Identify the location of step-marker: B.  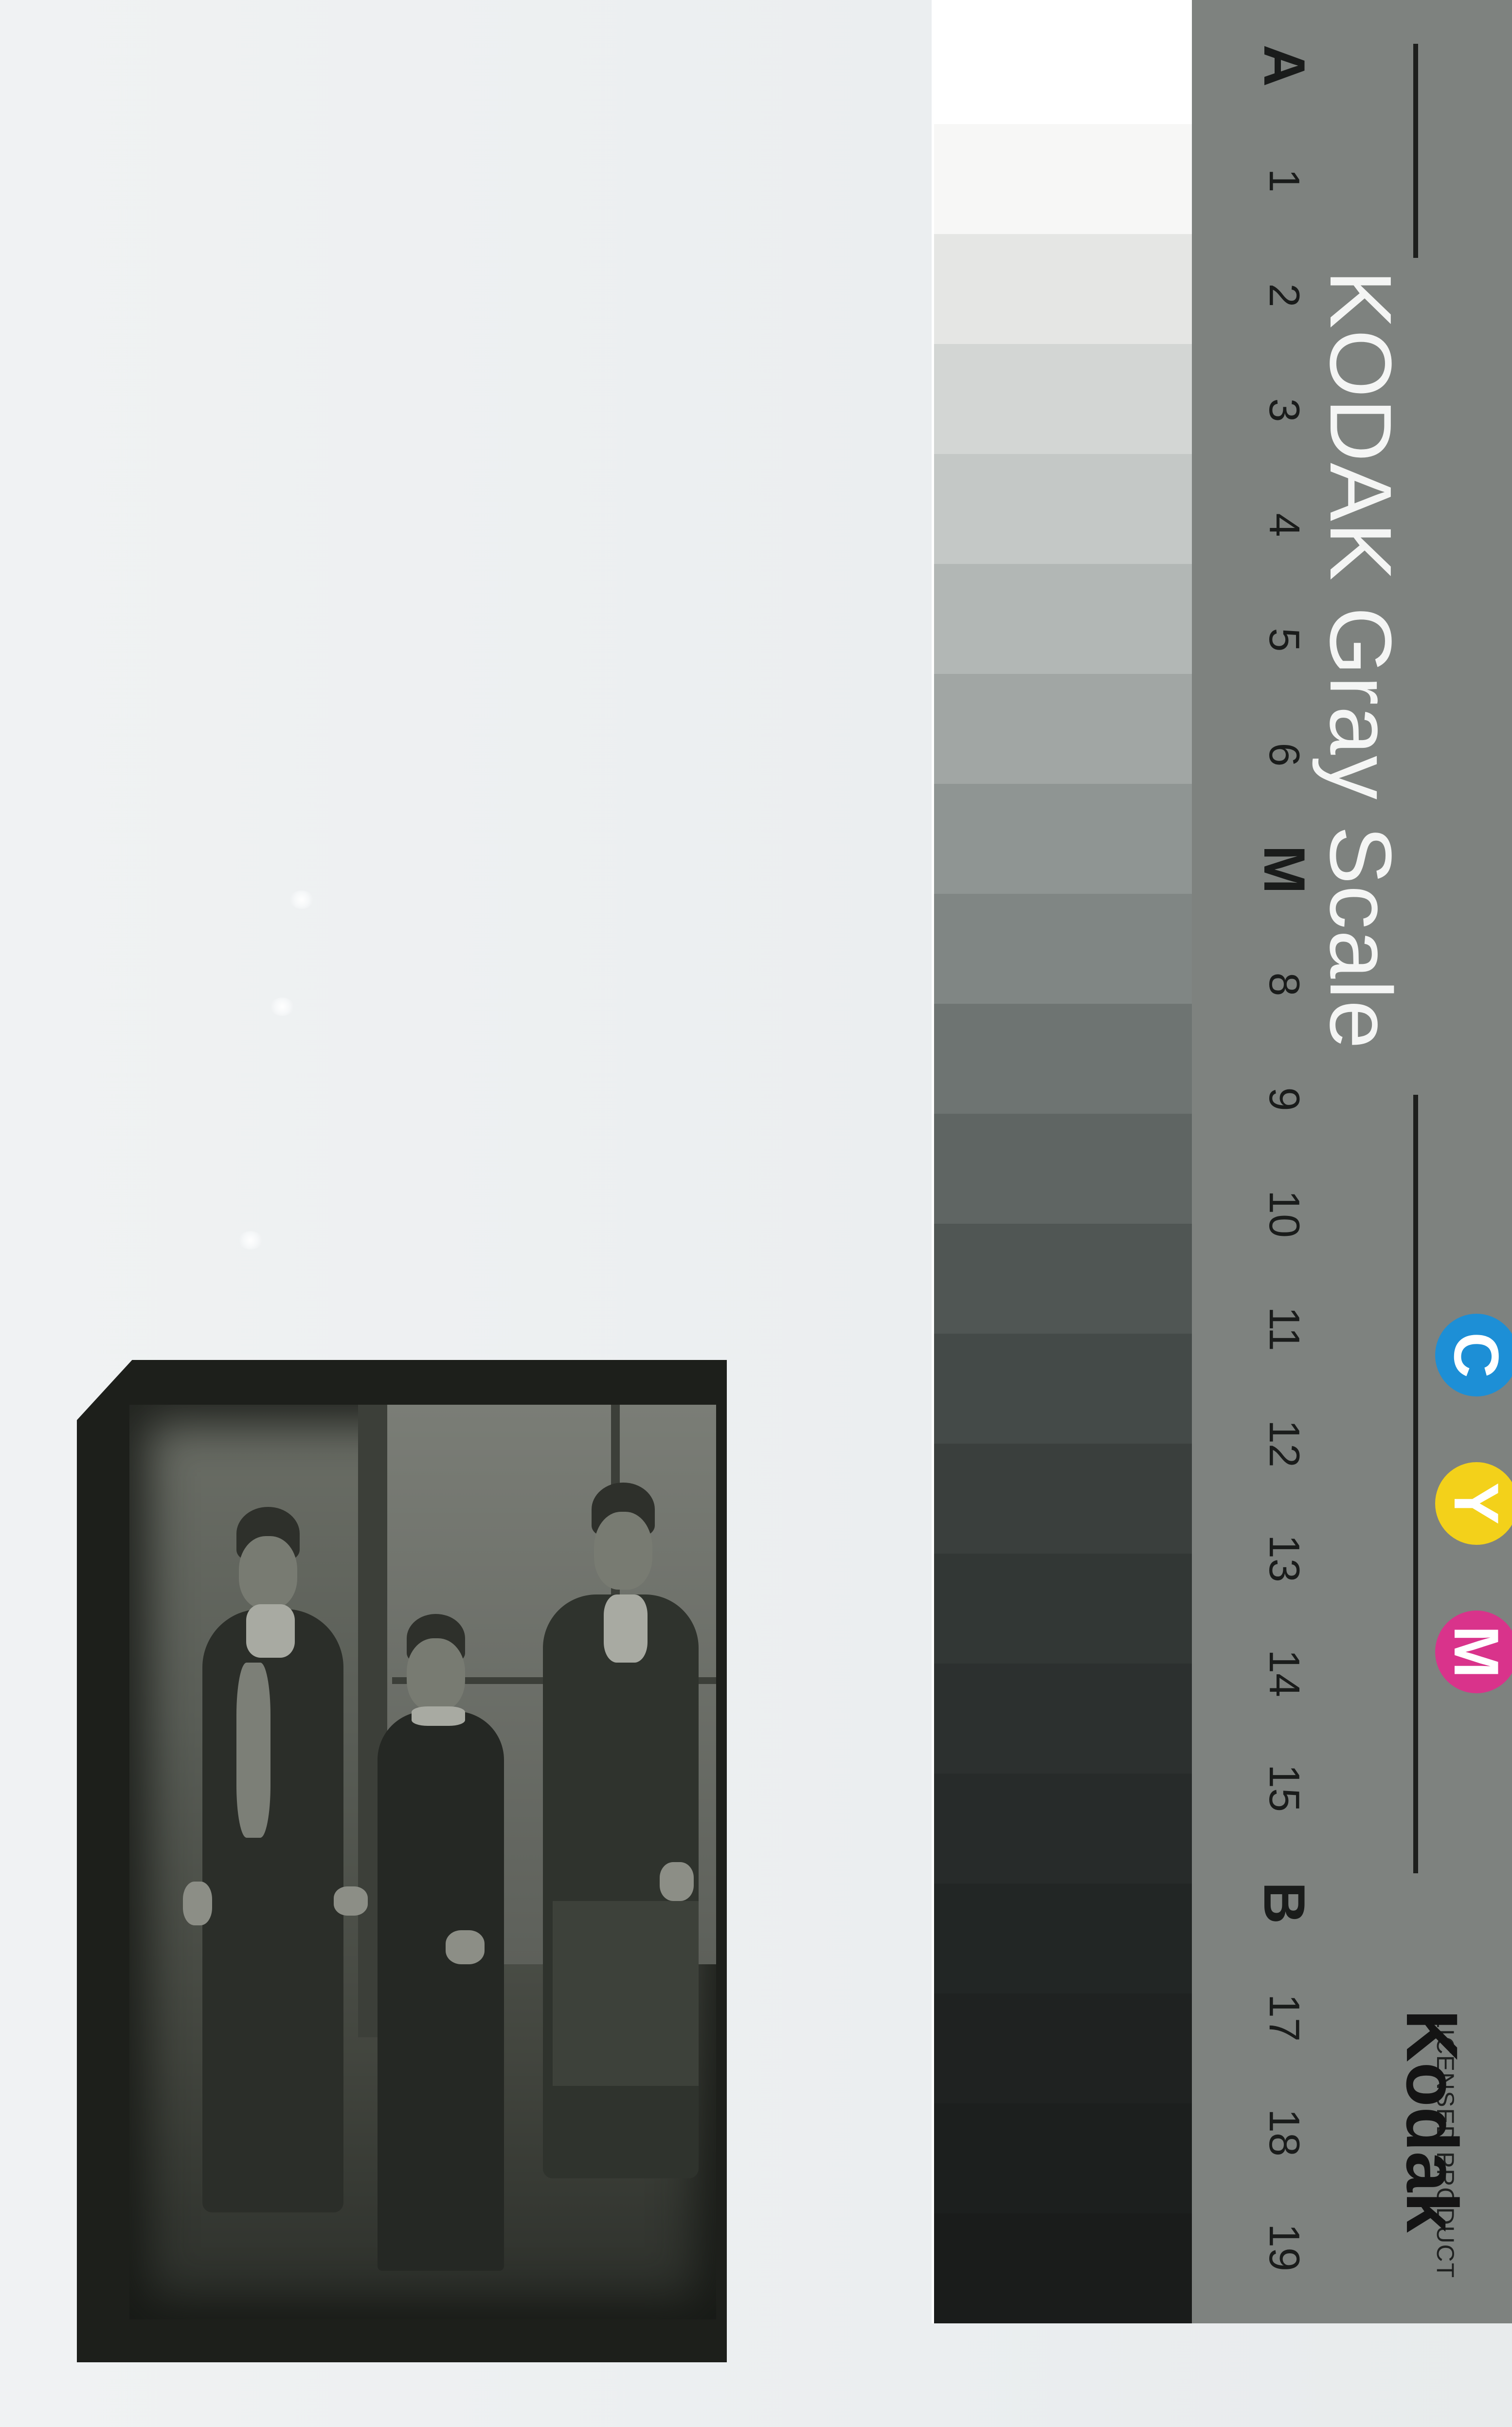
(1284, 1903).